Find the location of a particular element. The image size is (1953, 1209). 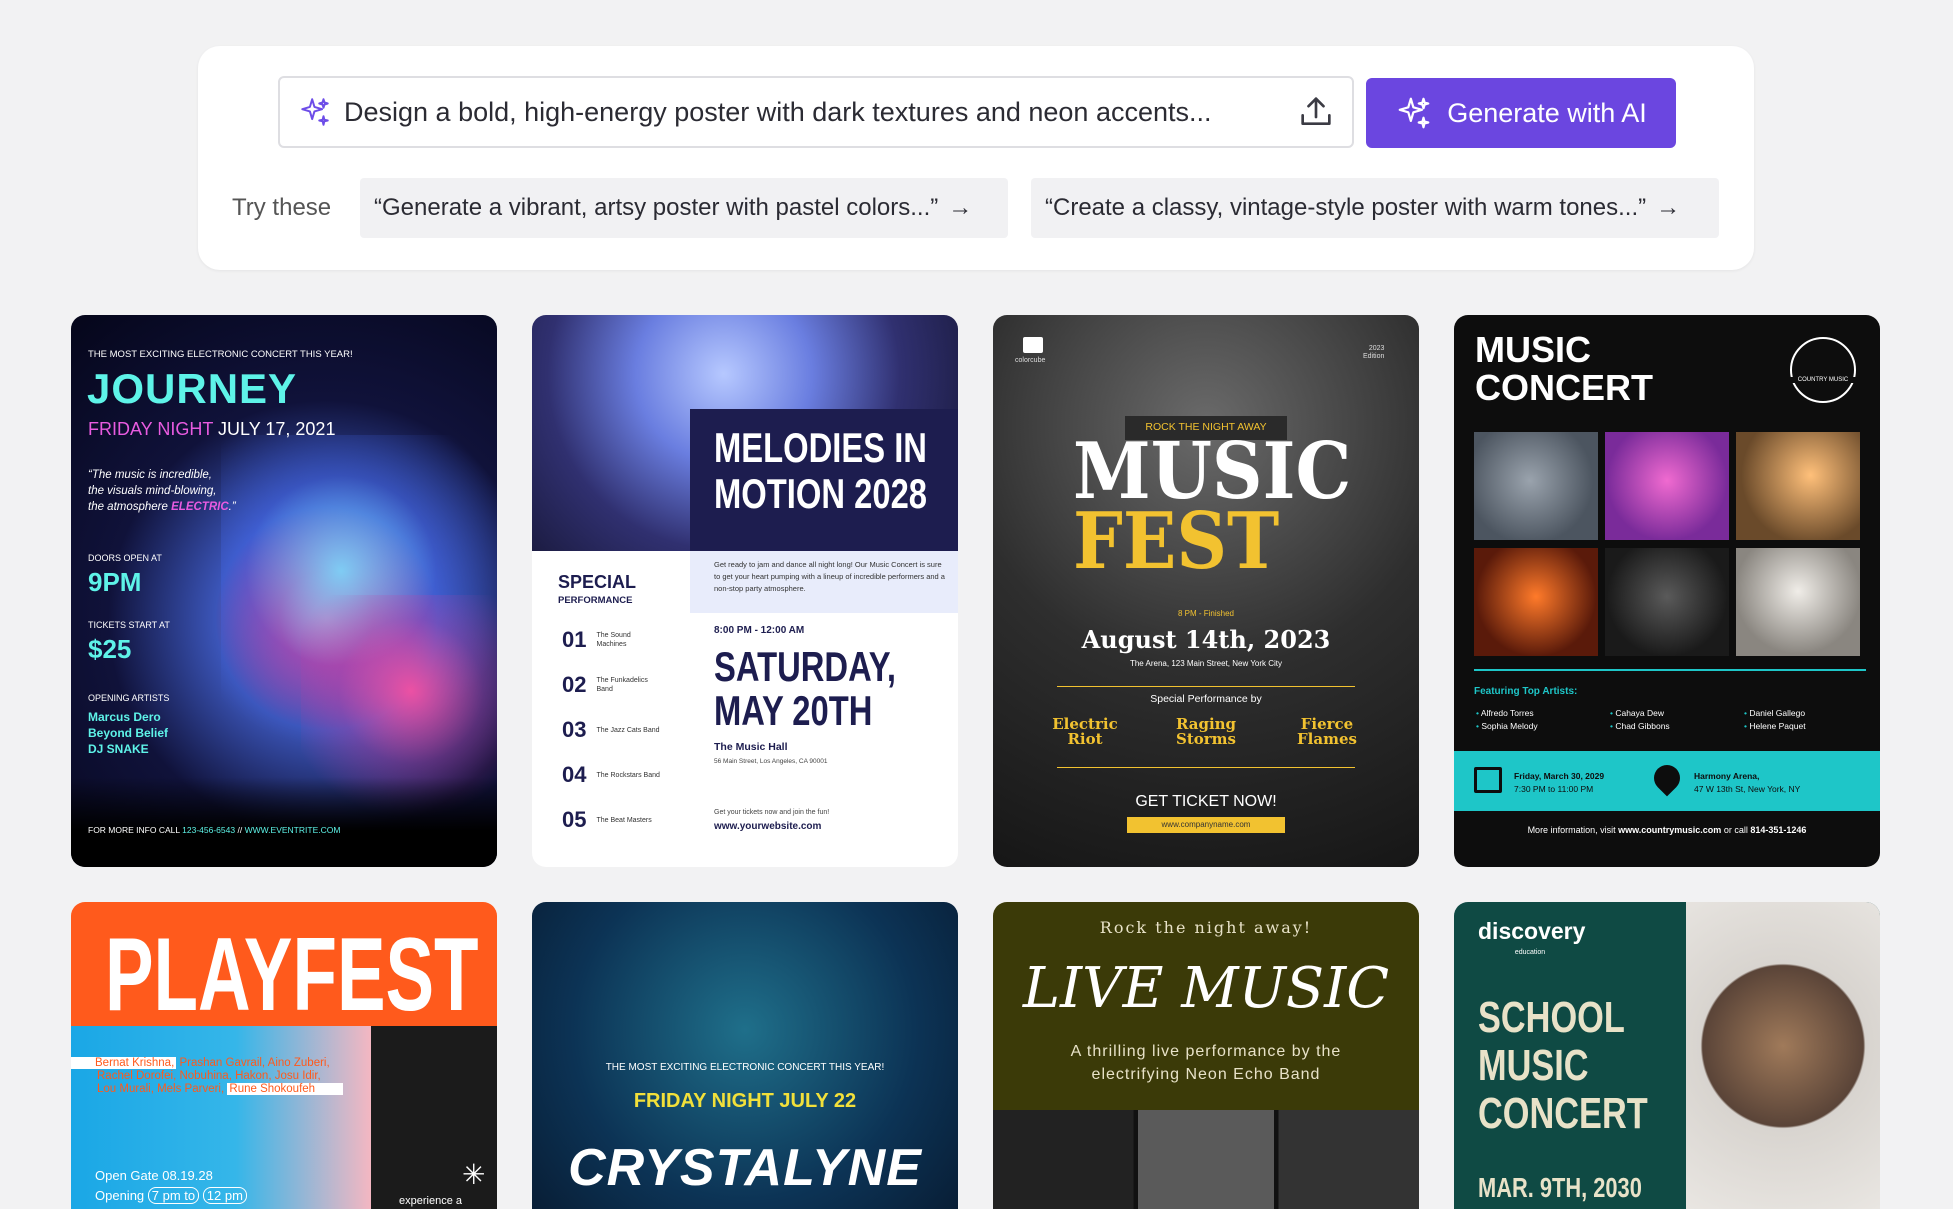

opening-part: 7 pm to is located at coordinates (173, 1195).